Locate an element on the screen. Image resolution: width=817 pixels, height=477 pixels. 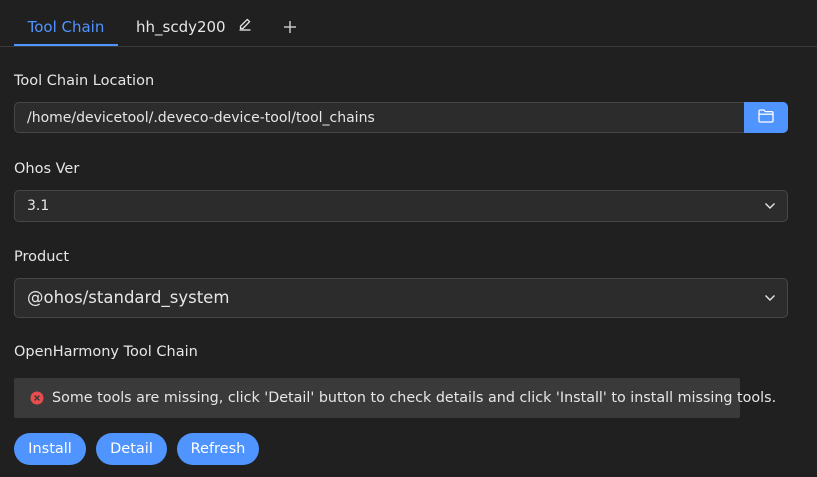
plus-icon is located at coordinates (290, 27).